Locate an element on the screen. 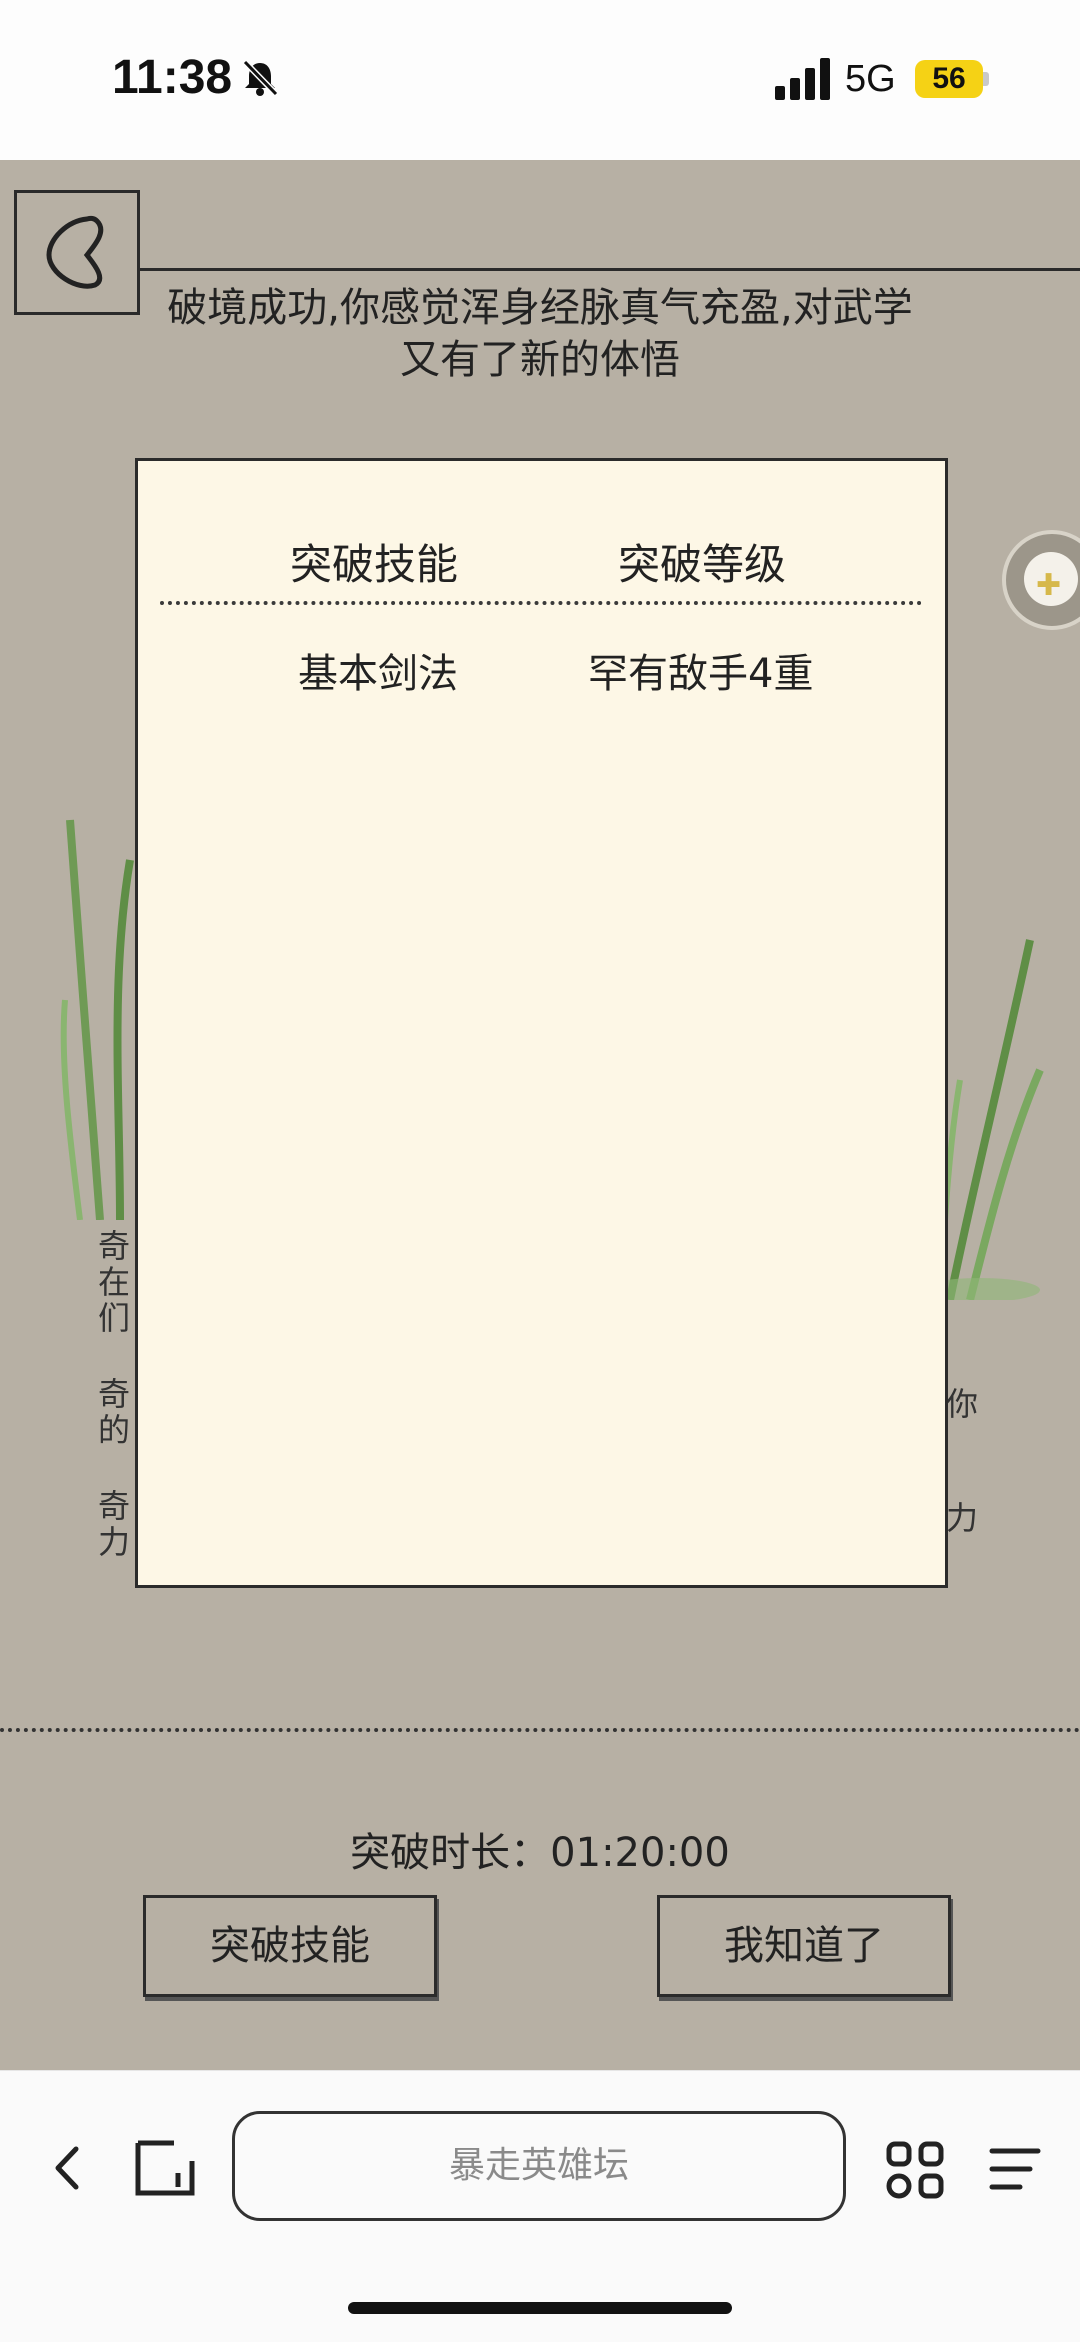 The height and width of the screenshot is (2342, 1080). header-divider-dotted is located at coordinates (541, 603).